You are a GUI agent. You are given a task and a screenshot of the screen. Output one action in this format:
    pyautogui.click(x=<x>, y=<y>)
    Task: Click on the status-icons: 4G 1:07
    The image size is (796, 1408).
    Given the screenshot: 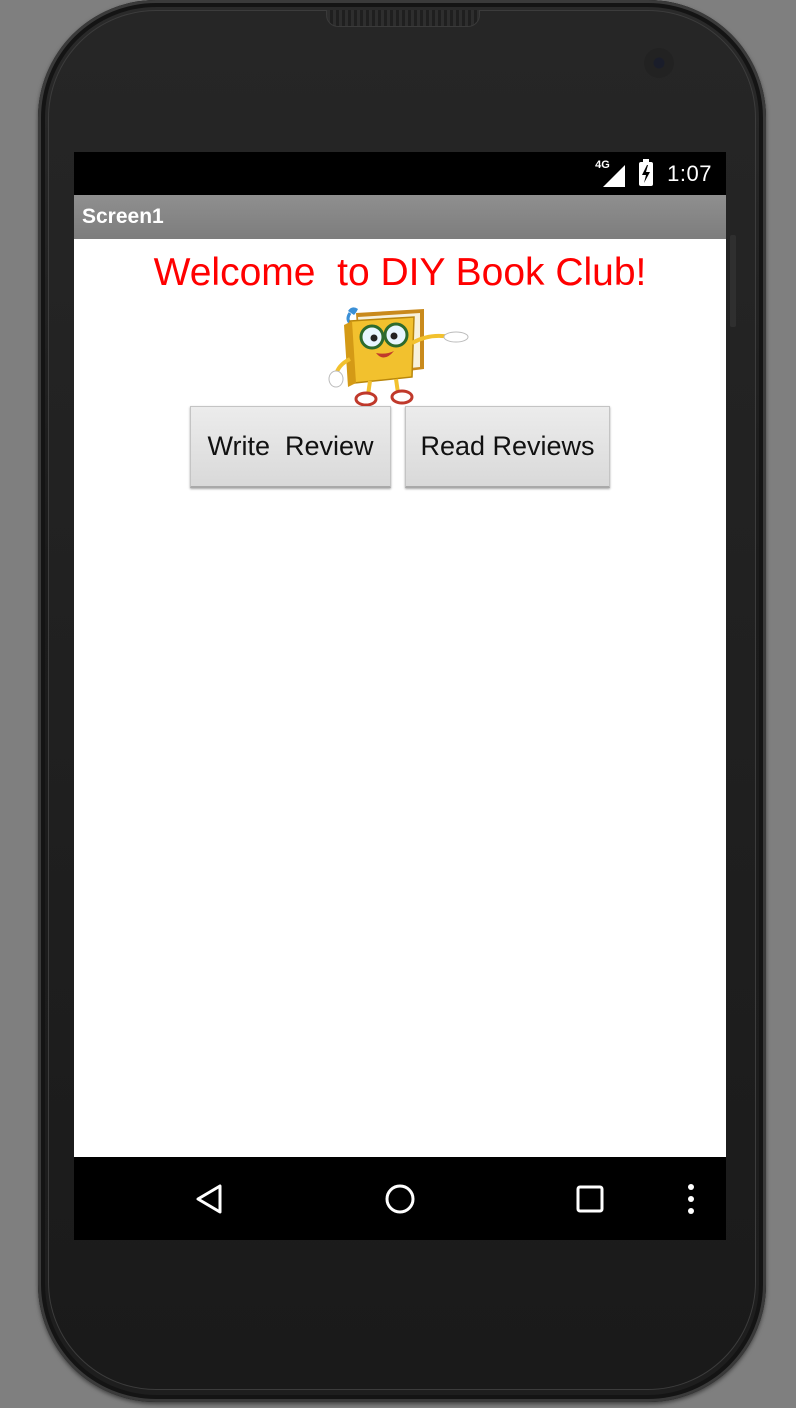 What is the action you would take?
    pyautogui.click(x=653, y=173)
    